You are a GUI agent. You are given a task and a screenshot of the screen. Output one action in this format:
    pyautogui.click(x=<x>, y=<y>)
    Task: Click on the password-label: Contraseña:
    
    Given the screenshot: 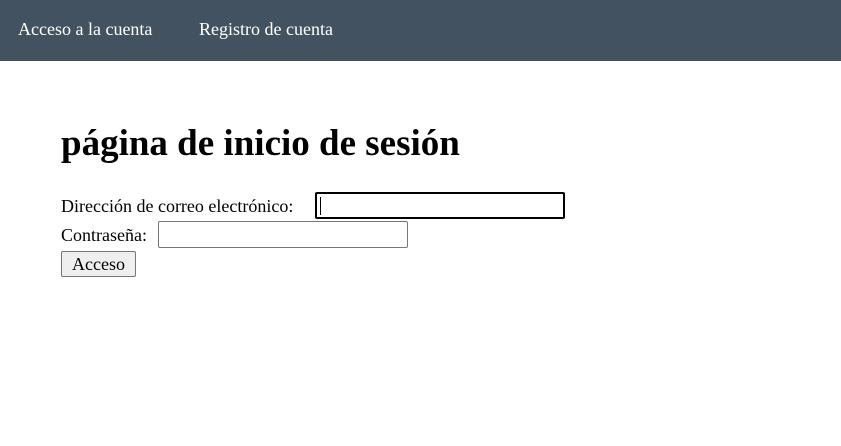 What is the action you would take?
    pyautogui.click(x=104, y=235)
    